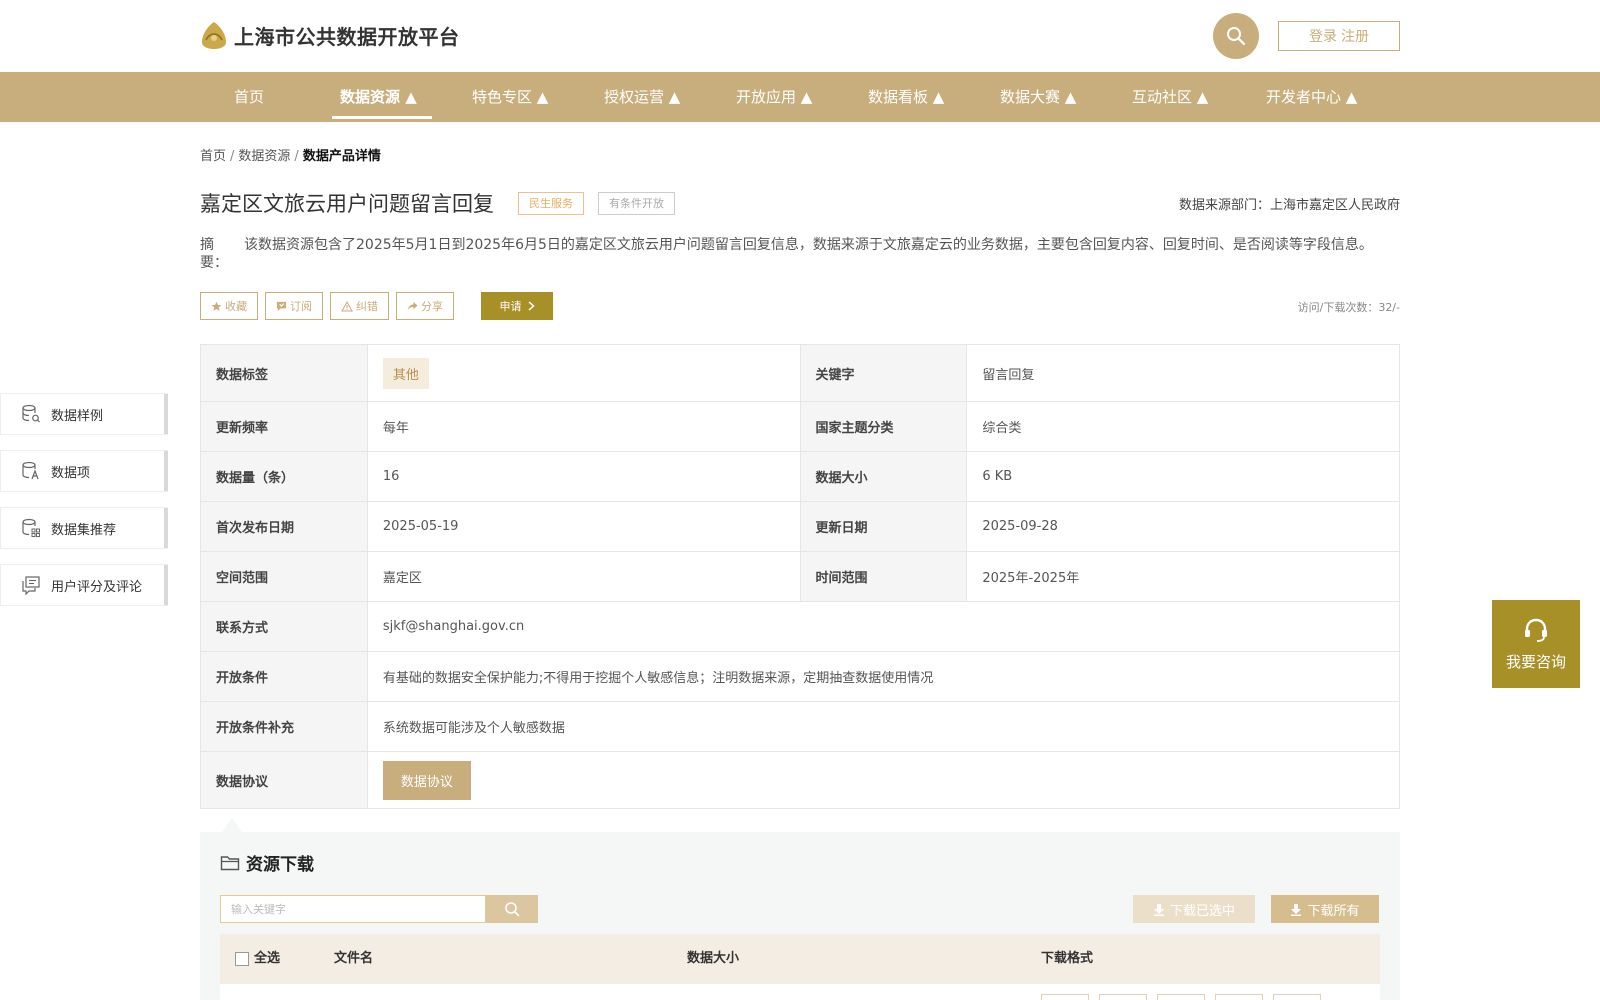 The width and height of the screenshot is (1600, 1000). What do you see at coordinates (31, 527) in the screenshot?
I see `database-grid-icon` at bounding box center [31, 527].